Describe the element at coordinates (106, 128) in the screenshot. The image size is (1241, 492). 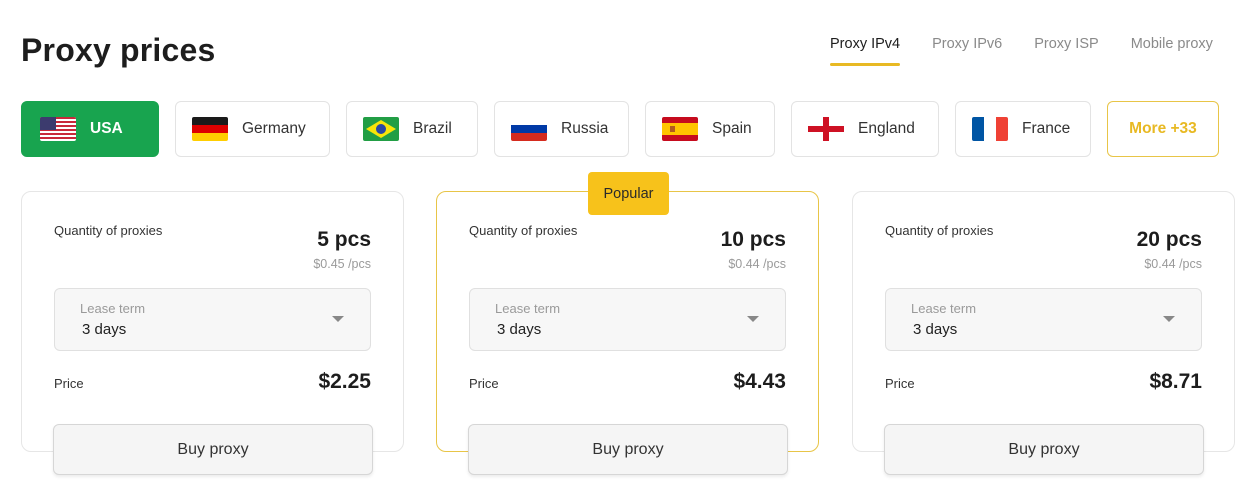
I see `country-label: USA` at that location.